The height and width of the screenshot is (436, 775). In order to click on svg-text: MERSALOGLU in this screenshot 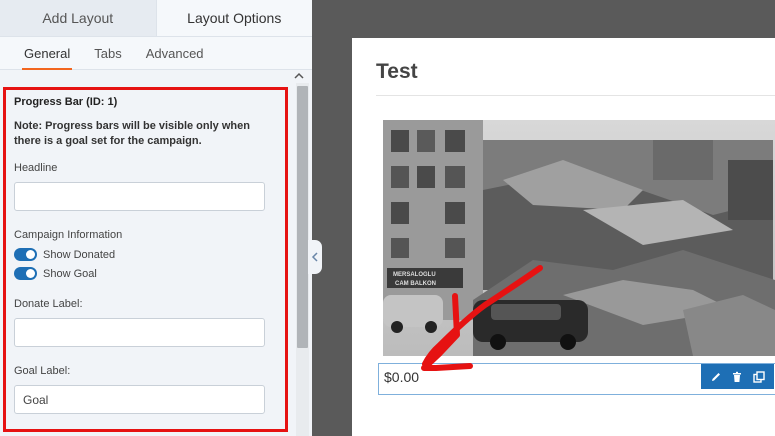, I will do `click(414, 275)`.